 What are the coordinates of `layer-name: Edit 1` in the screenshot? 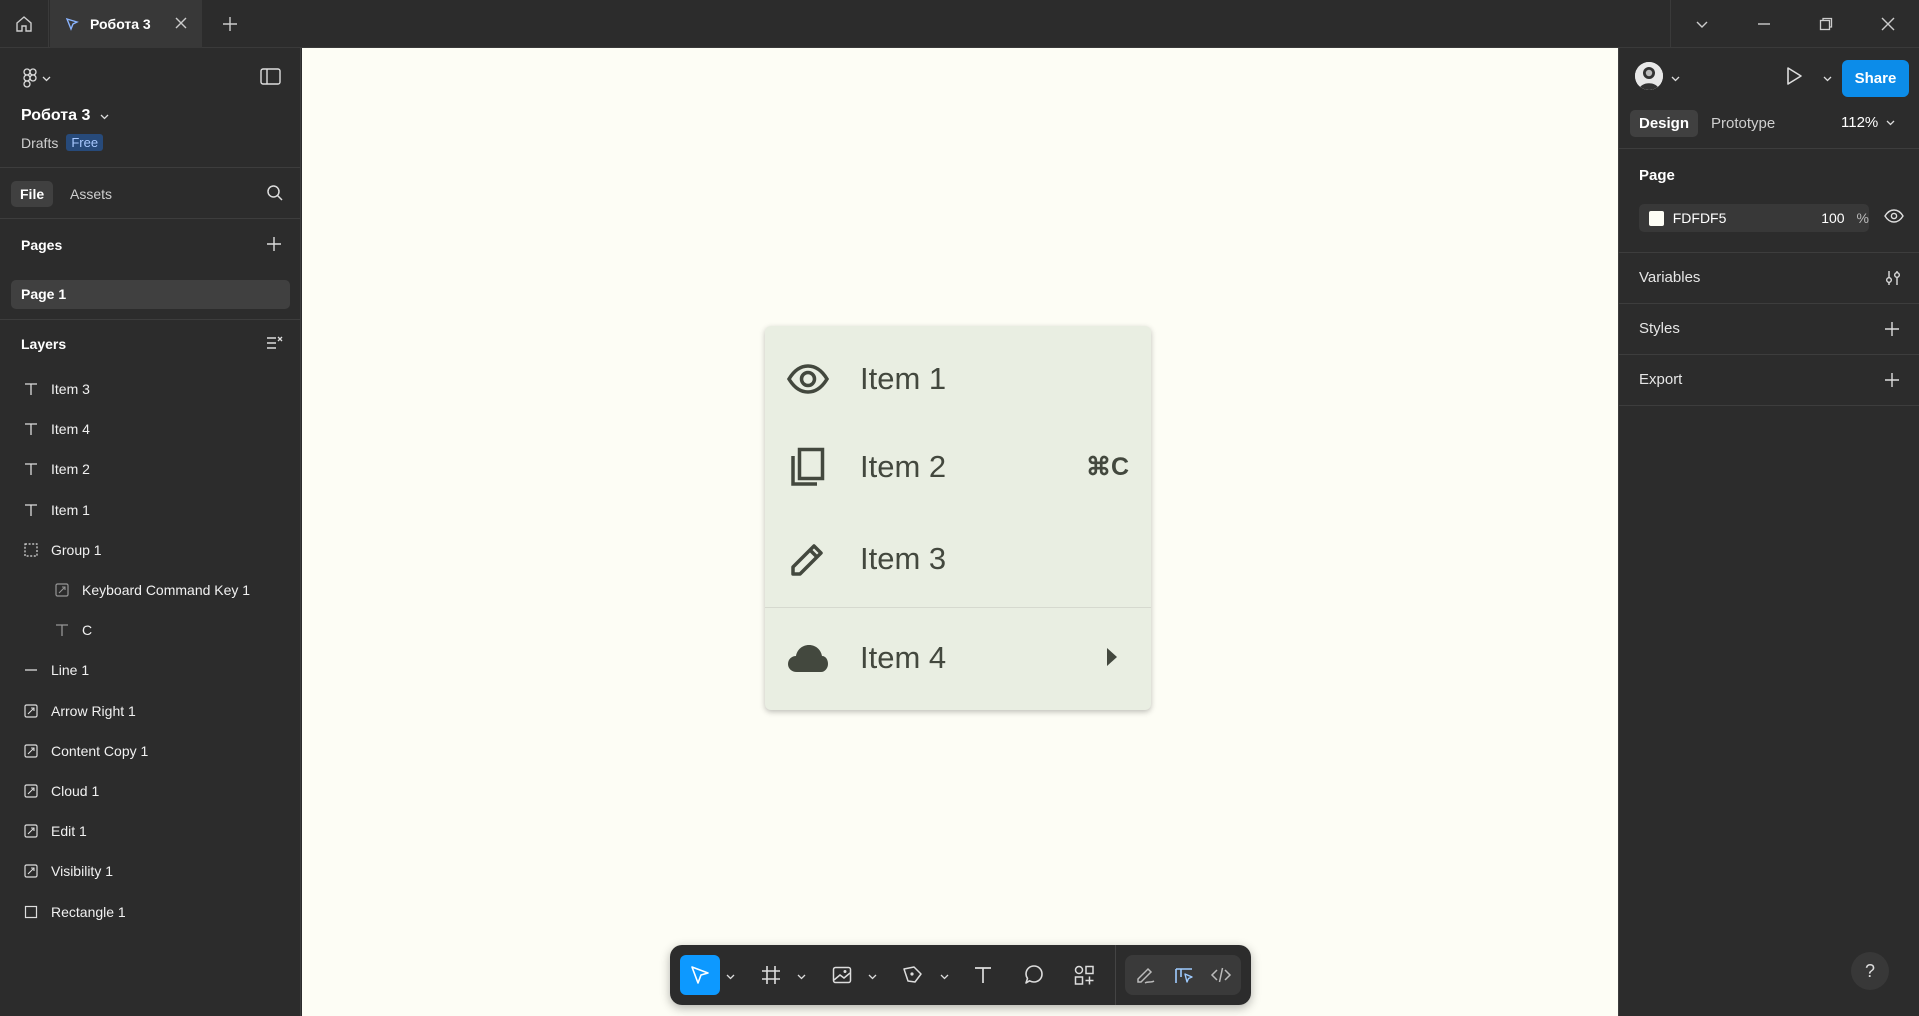 It's located at (69, 831).